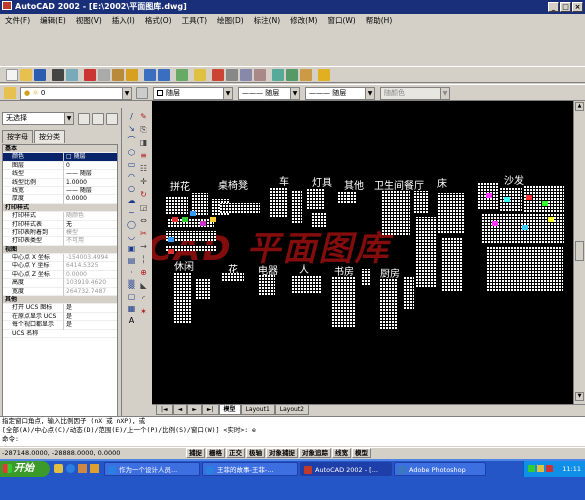 The width and height of the screenshot is (585, 500). I want to click on menu-format: 格式(O), so click(158, 21).